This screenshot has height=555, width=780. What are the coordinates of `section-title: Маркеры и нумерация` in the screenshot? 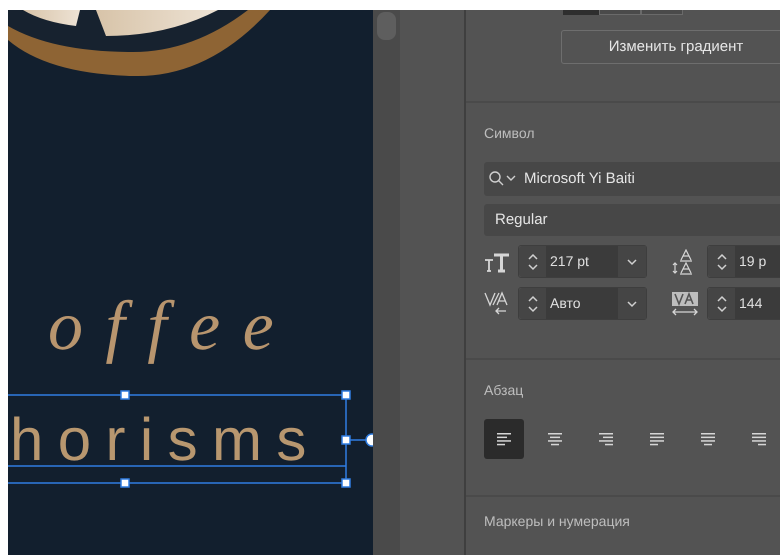 It's located at (557, 521).